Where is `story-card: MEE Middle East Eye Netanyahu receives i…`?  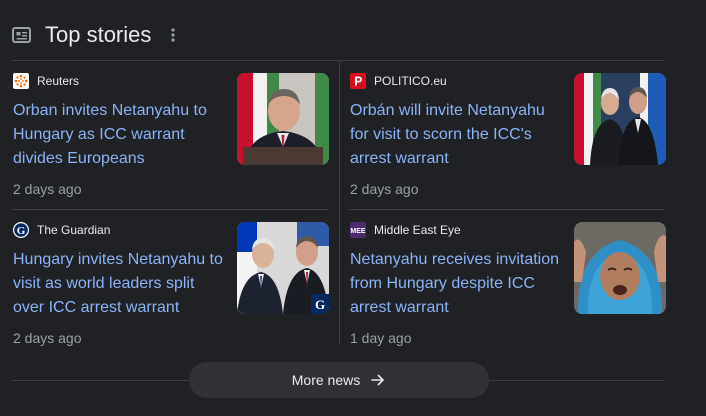 story-card: MEE Middle East Eye Netanyahu receives i… is located at coordinates (508, 291).